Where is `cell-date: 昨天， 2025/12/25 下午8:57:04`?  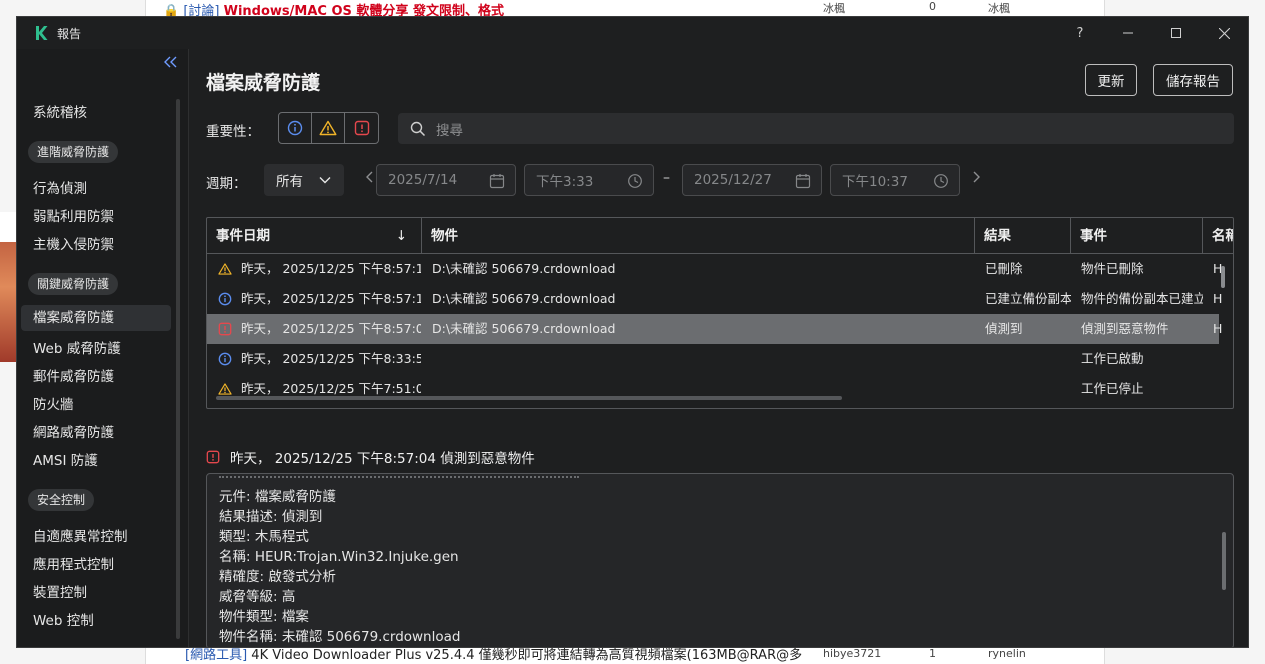 cell-date: 昨天， 2025/12/25 下午8:57:04 is located at coordinates (331, 328).